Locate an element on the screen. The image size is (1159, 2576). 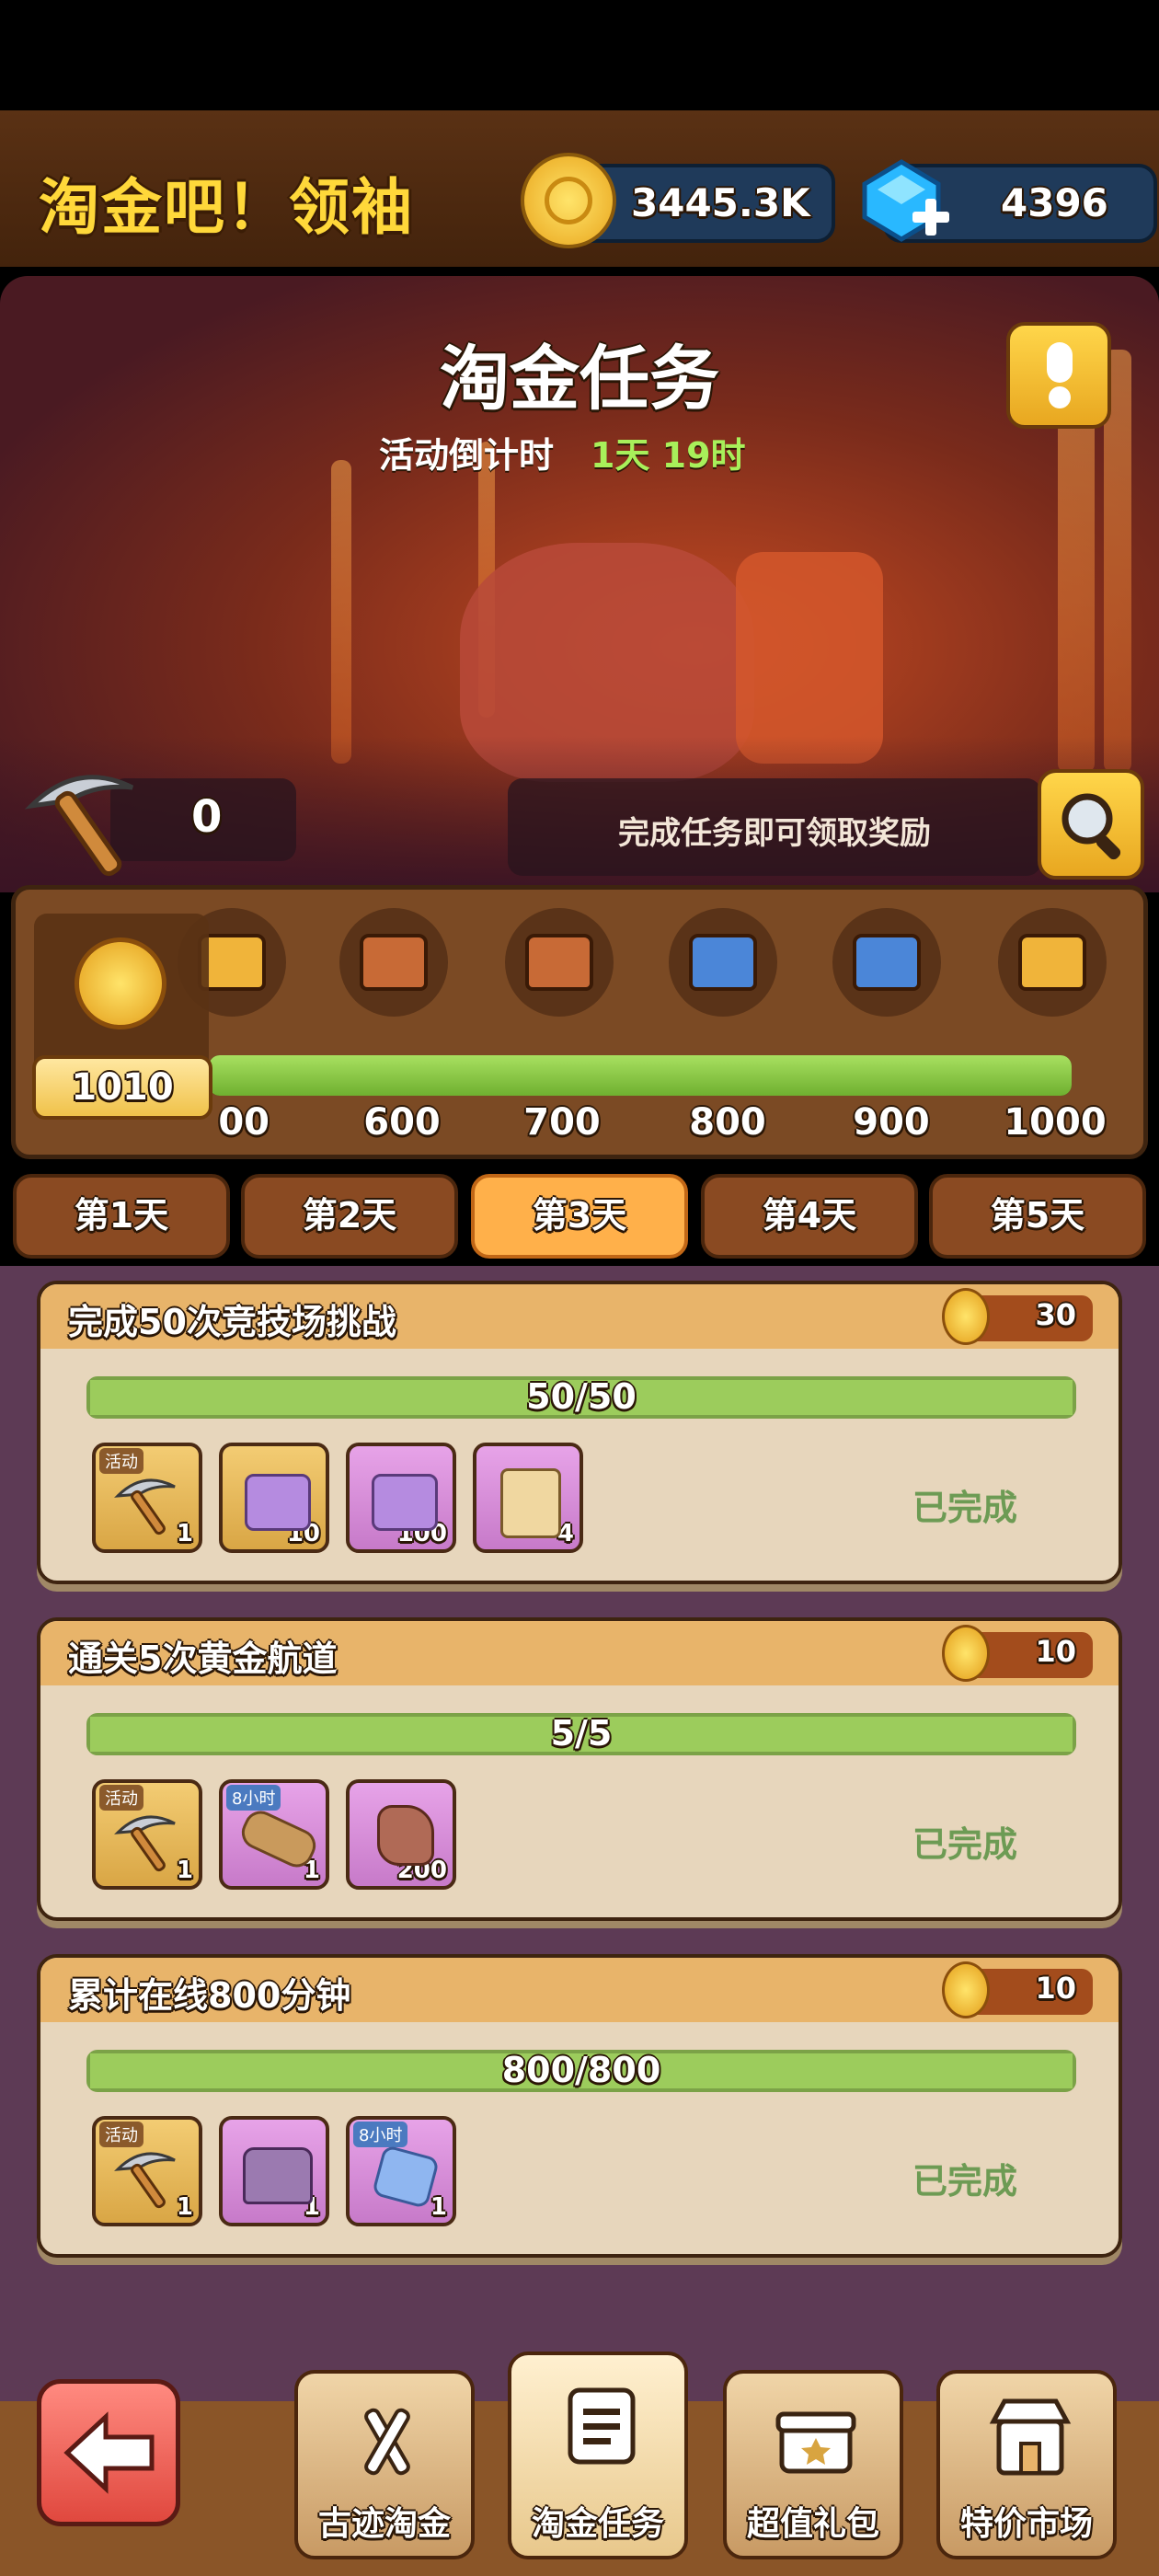
pickaxe-count: 0 is located at coordinates (207, 817).